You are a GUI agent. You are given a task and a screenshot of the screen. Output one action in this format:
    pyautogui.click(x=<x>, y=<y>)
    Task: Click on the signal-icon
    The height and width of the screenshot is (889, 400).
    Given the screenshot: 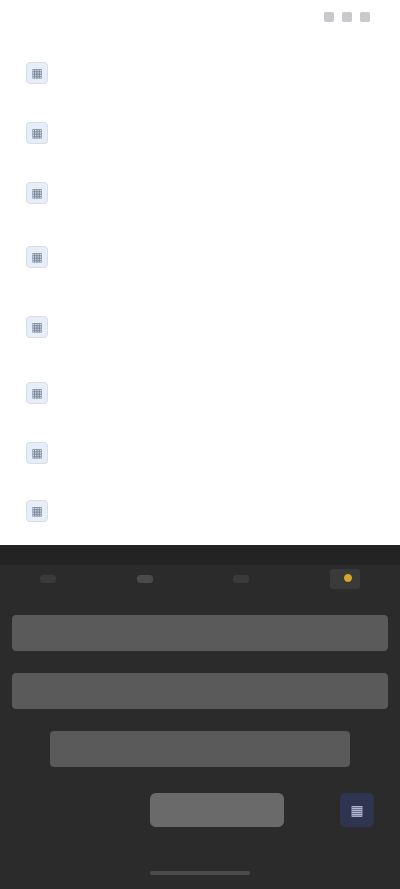 What is the action you would take?
    pyautogui.click(x=329, y=17)
    